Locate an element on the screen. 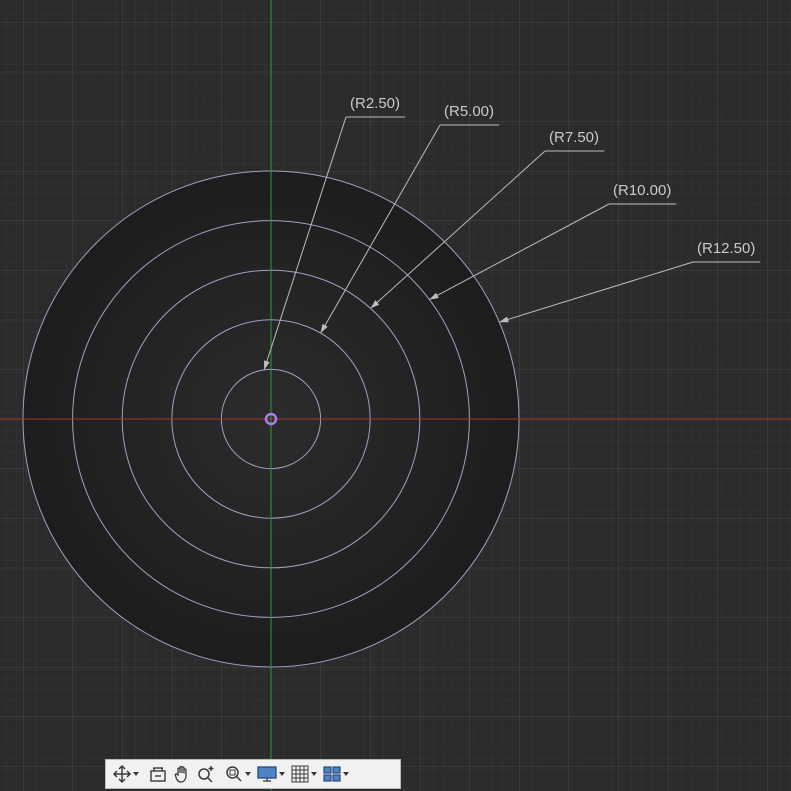 This screenshot has height=791, width=791. pan-hand-icon is located at coordinates (182, 774).